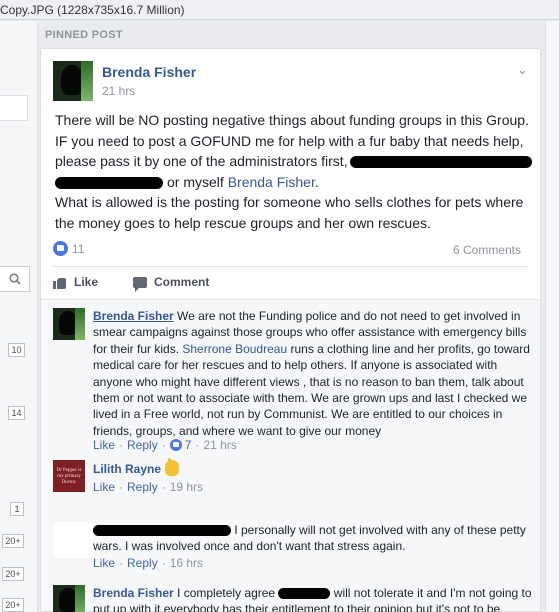  What do you see at coordinates (172, 467) in the screenshot?
I see `waving-hand-icon` at bounding box center [172, 467].